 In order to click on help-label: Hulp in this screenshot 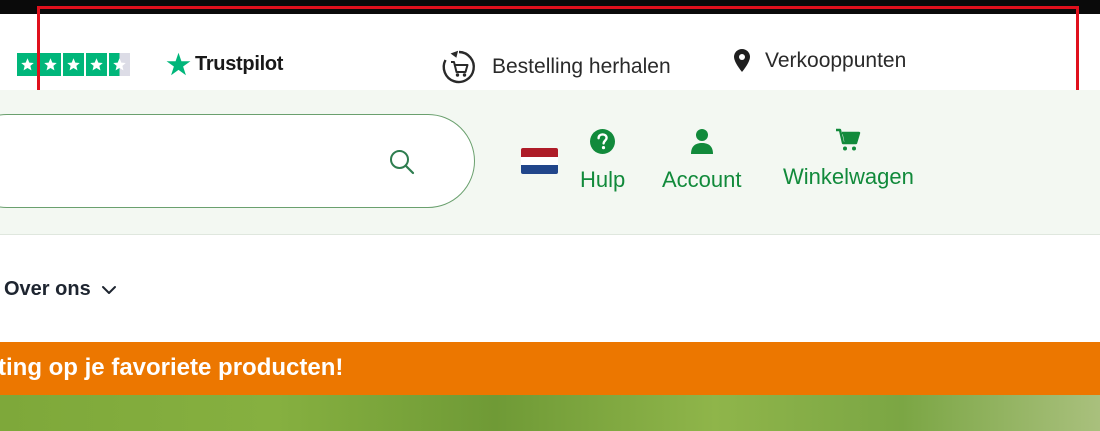, I will do `click(603, 179)`.